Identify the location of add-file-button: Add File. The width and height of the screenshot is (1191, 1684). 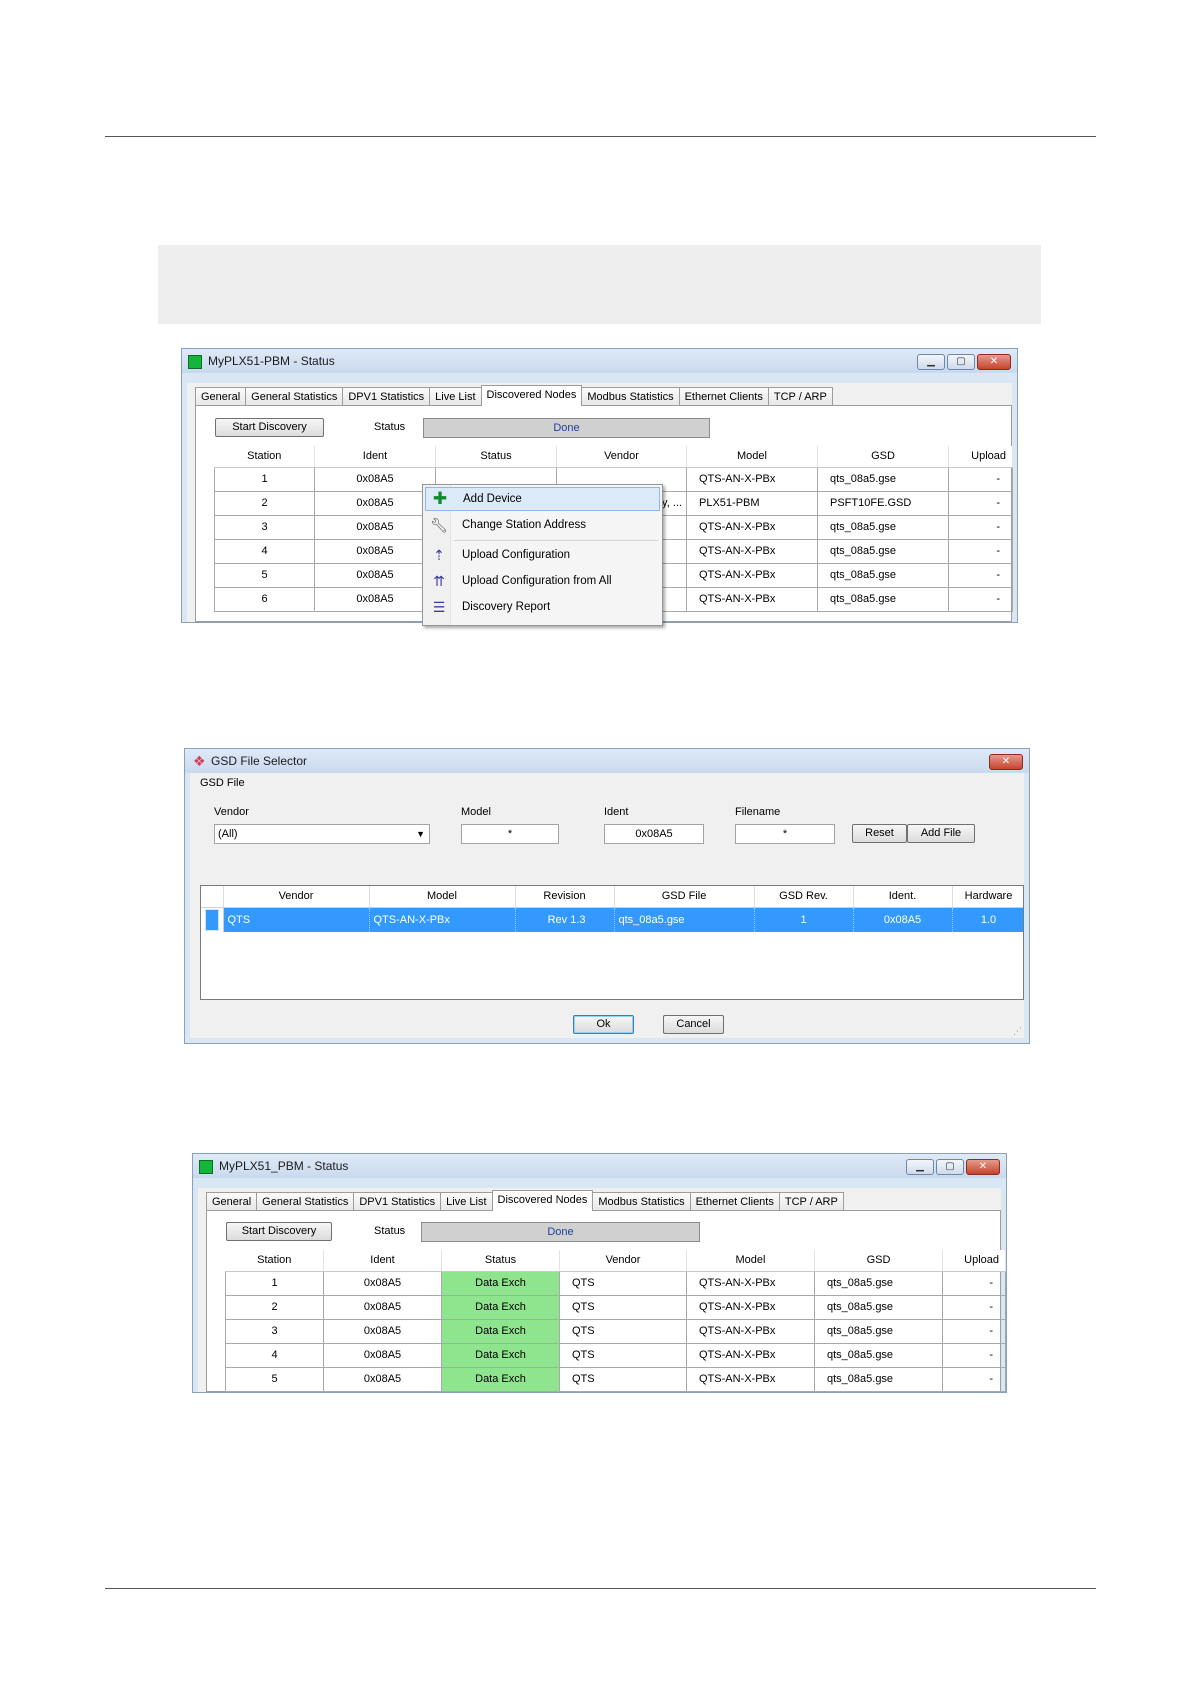
(941, 833).